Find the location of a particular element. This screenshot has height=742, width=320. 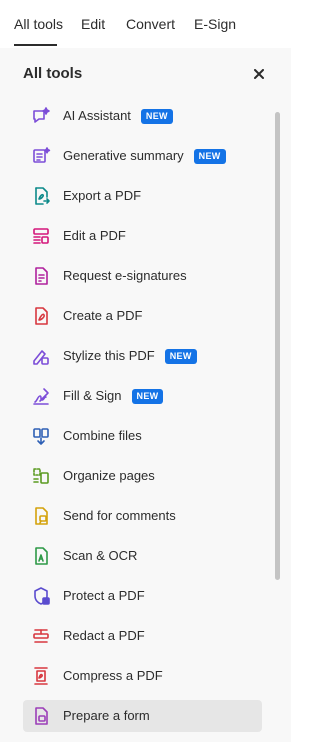

prepare-form-icon is located at coordinates (41, 716).